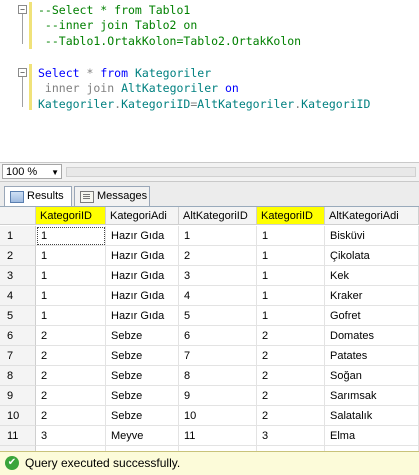 The image size is (419, 475). I want to click on grid-cell: 9, so click(218, 396).